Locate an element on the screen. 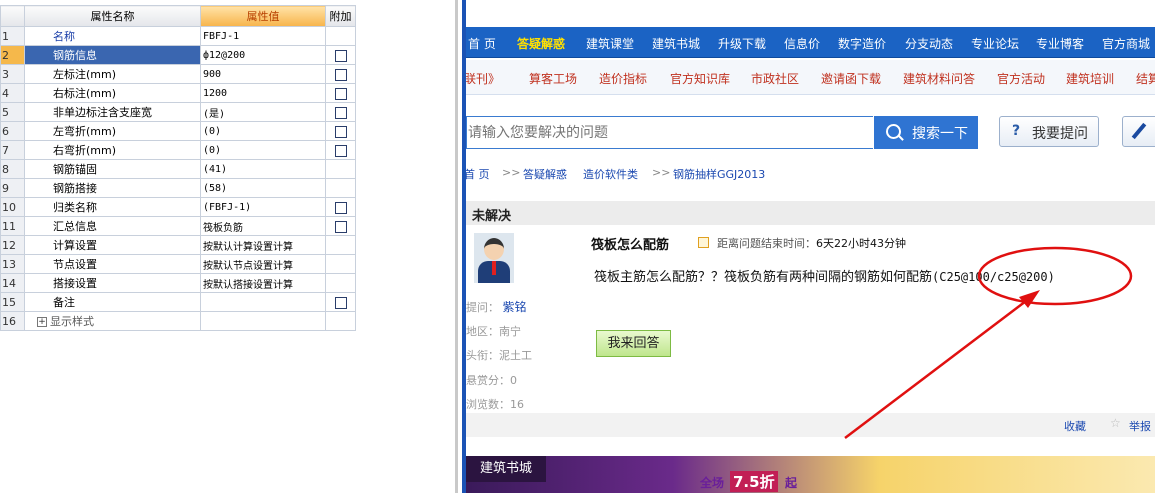 Image resolution: width=1155 pixels, height=493 pixels. table-row: 2 钢筋信息 ф12@200 is located at coordinates (178, 55).